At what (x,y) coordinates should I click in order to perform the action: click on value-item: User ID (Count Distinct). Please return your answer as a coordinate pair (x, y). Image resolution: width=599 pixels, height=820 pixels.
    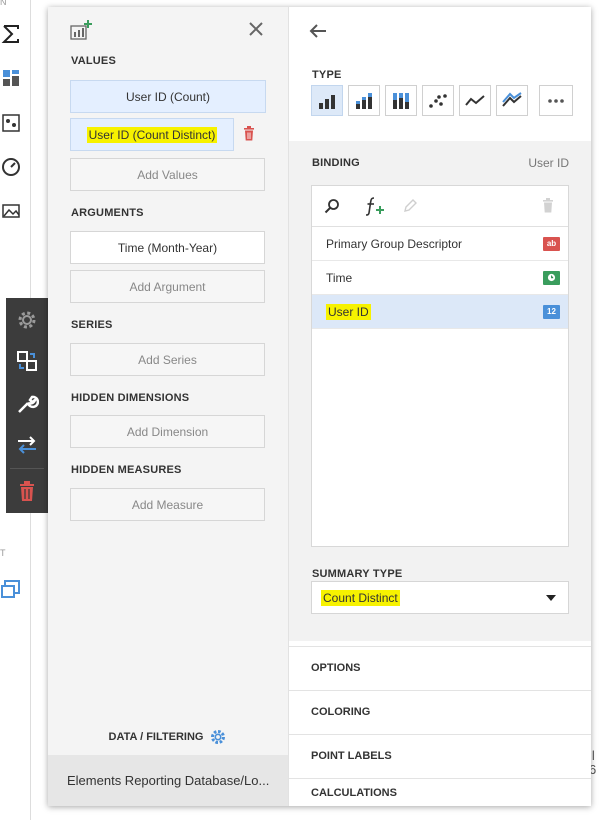
    Looking at the image, I should click on (152, 134).